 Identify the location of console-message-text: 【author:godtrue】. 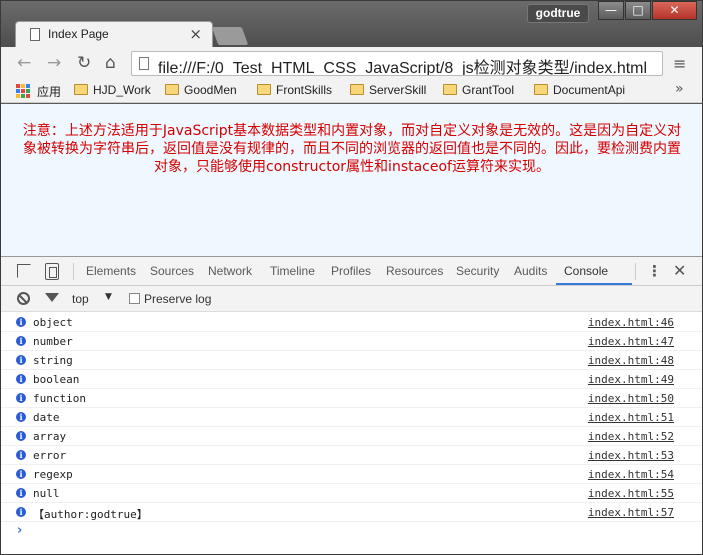
(90, 514).